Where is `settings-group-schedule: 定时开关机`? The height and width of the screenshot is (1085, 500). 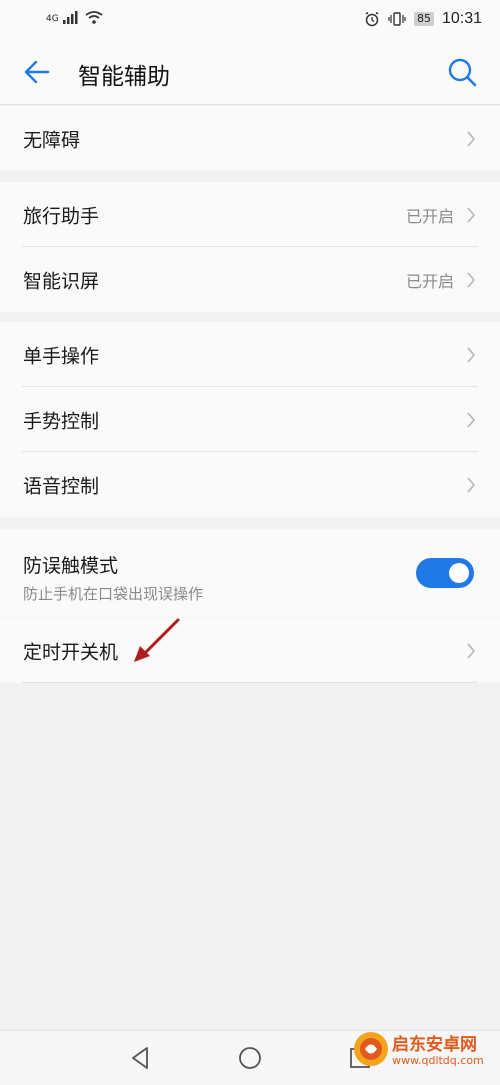 settings-group-schedule: 定时开关机 is located at coordinates (250, 650).